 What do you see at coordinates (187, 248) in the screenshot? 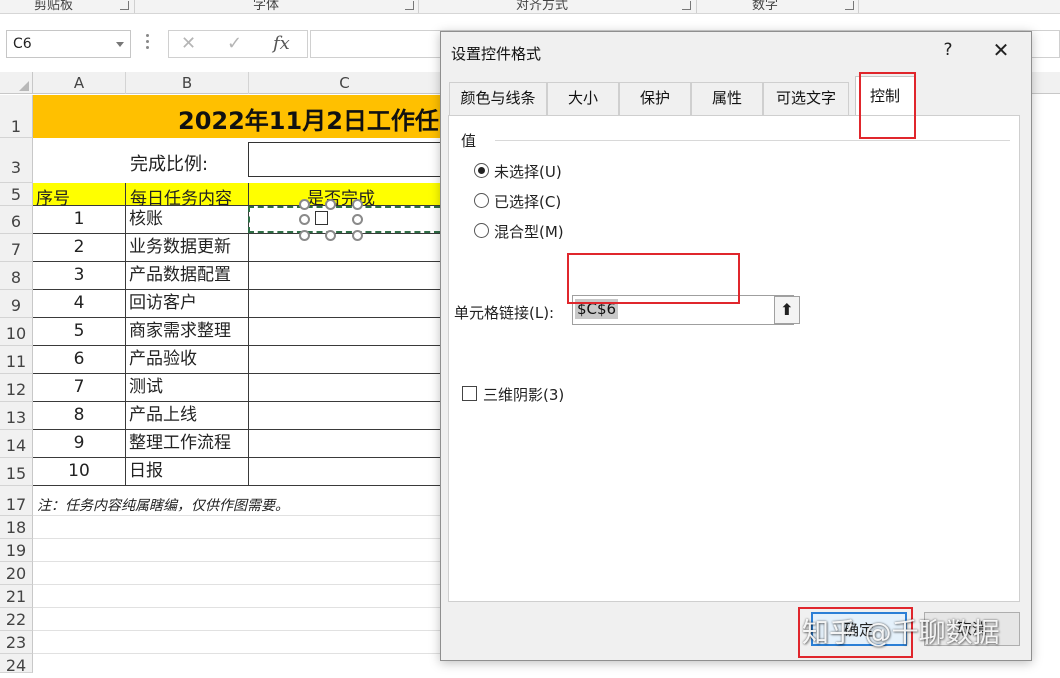
I see `task-cell: 业务数据更新` at bounding box center [187, 248].